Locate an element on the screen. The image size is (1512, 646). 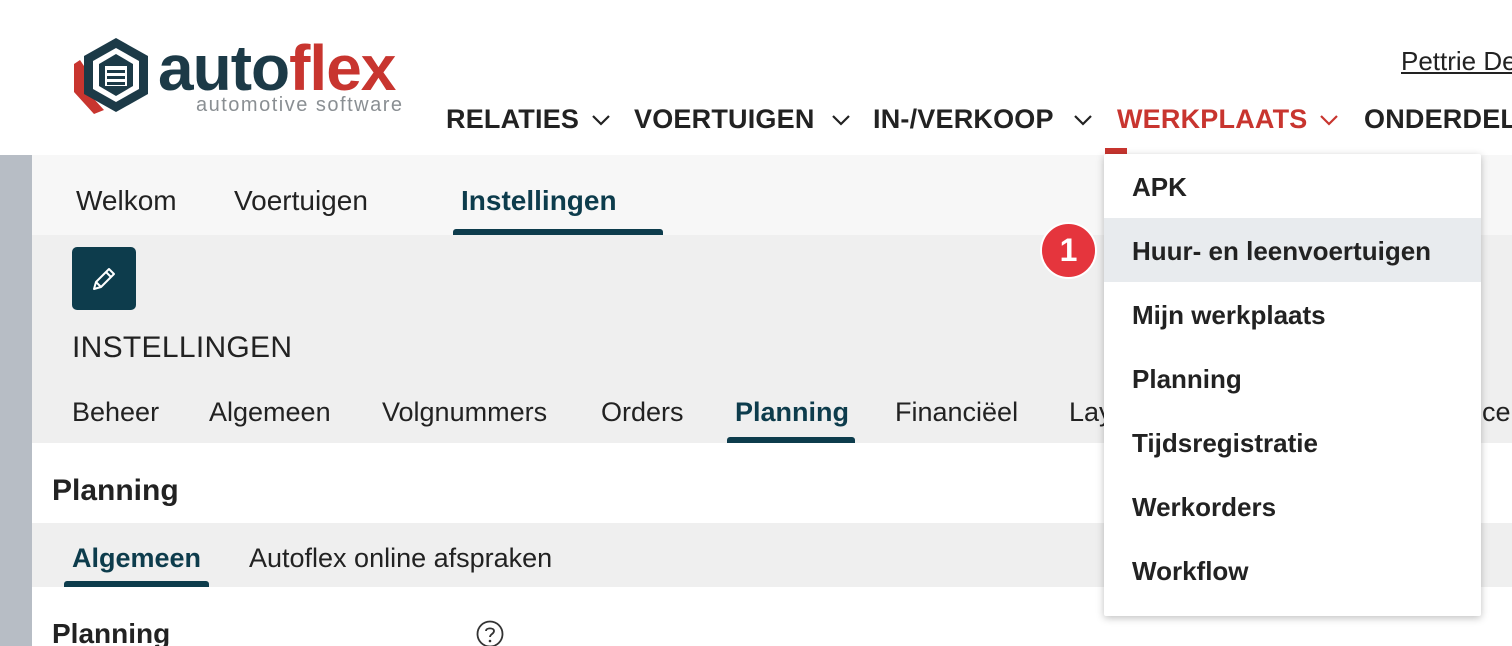
pencil-icon is located at coordinates (104, 279).